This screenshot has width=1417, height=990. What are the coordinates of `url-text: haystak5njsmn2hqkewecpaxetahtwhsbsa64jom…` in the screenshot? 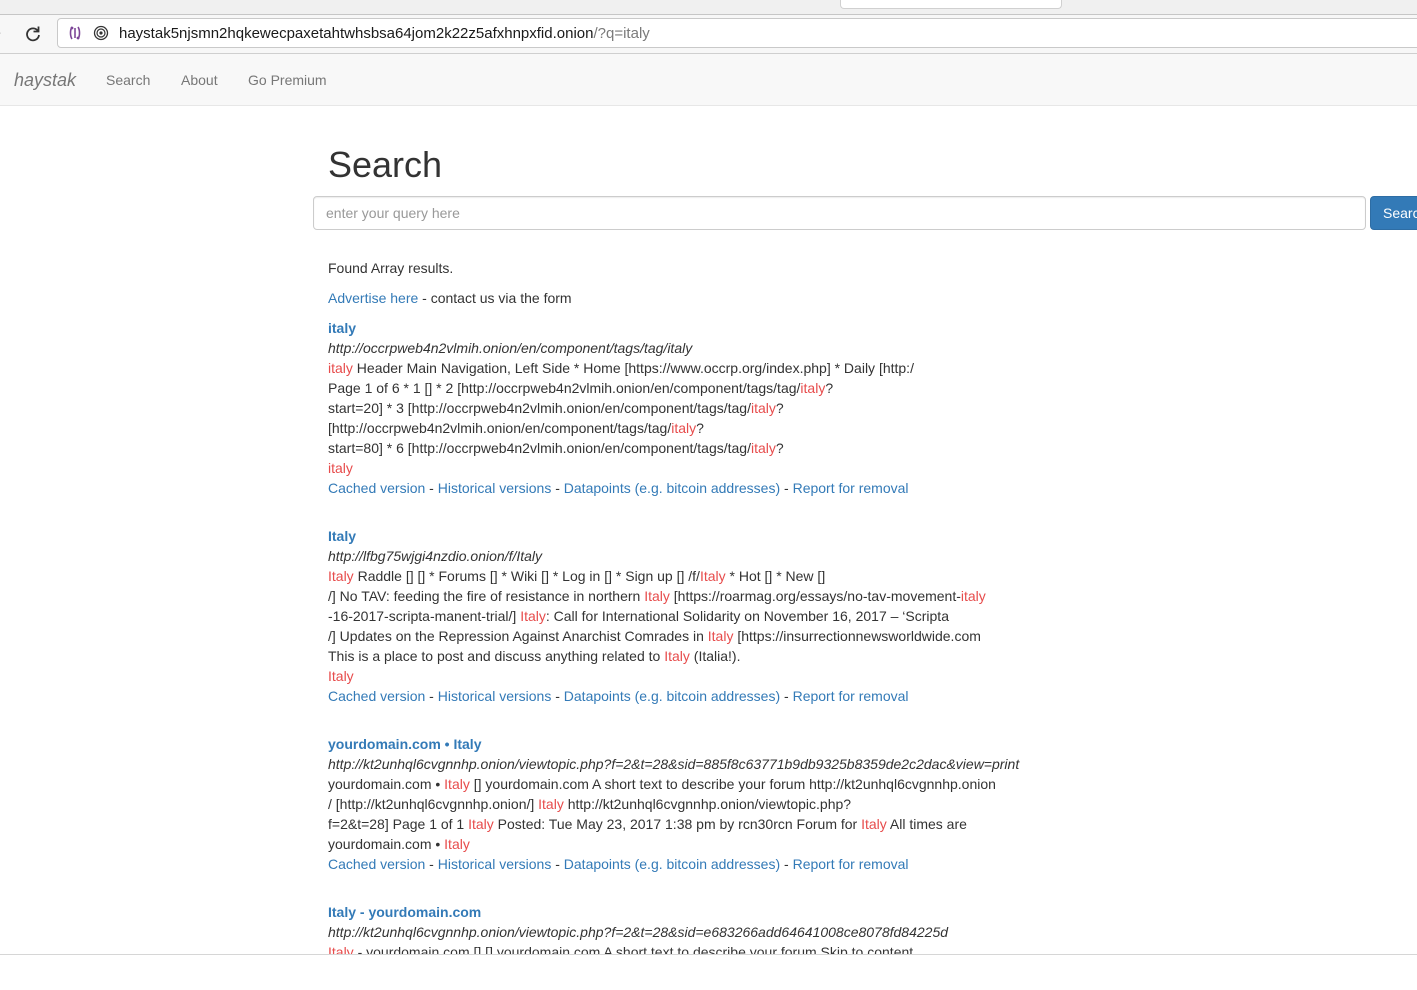 It's located at (384, 33).